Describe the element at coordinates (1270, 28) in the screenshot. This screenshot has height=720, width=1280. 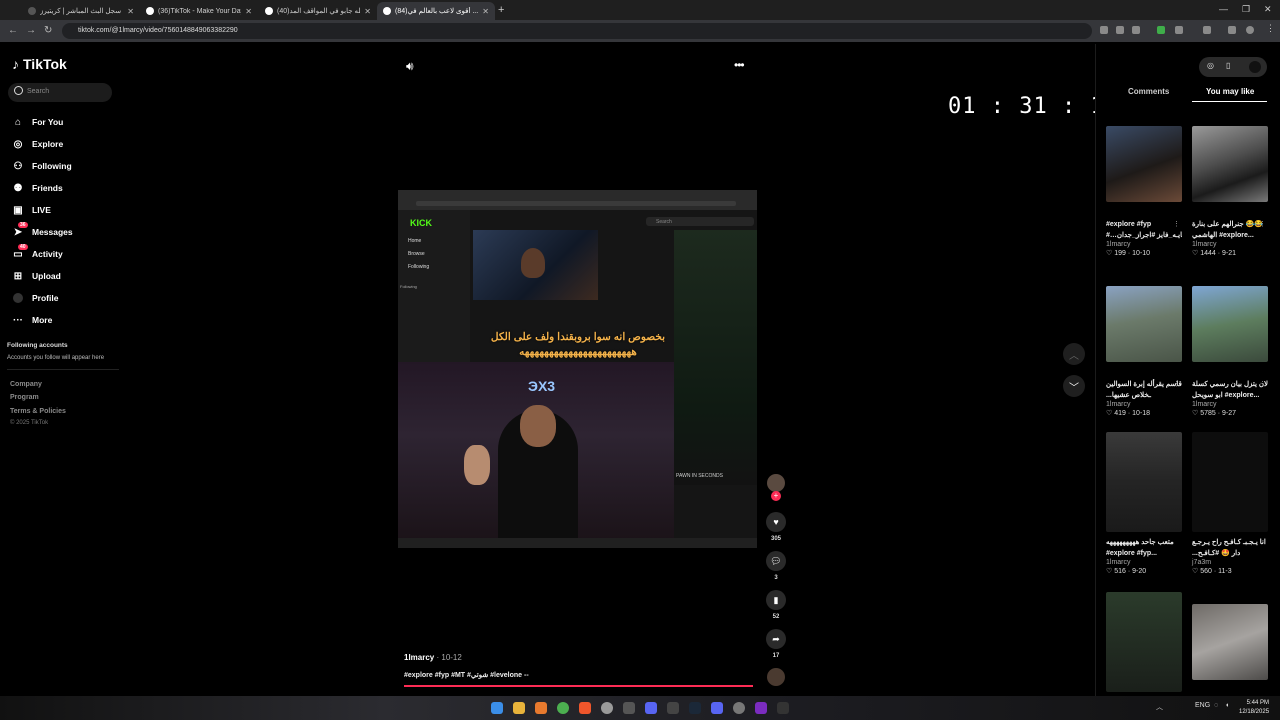
I see `menu-icon: ⋮` at that location.